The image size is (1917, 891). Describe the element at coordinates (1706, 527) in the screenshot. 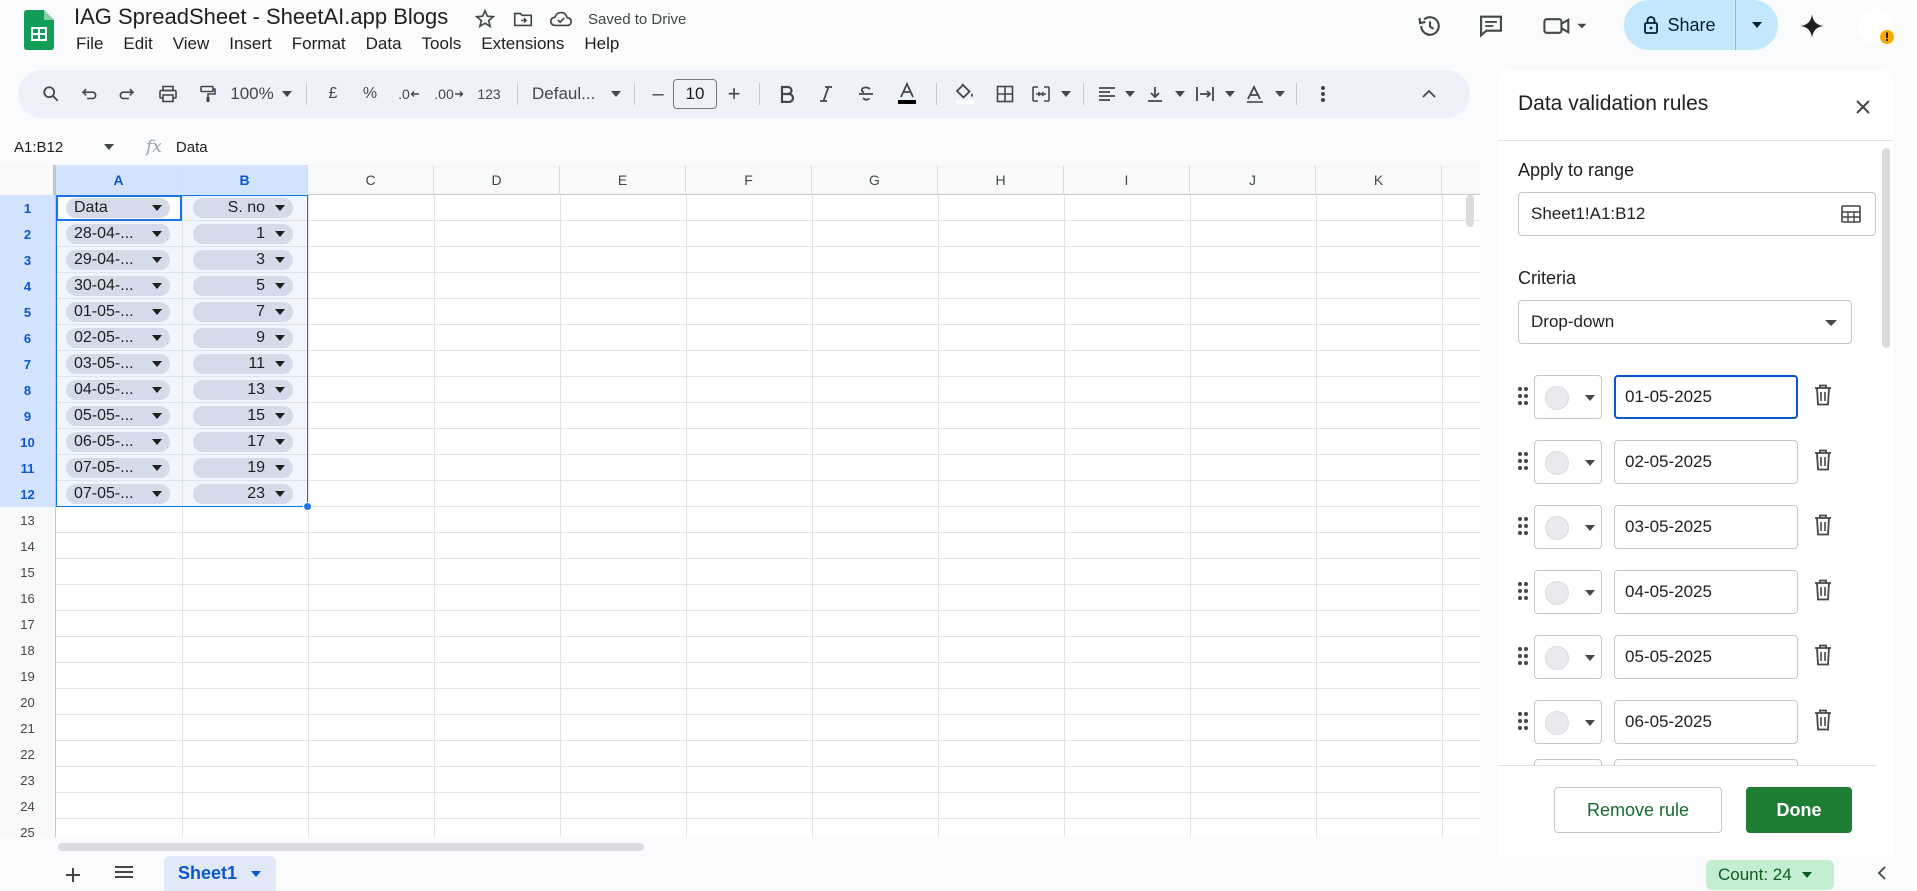

I see `option-value-input: 03-05-2025` at that location.